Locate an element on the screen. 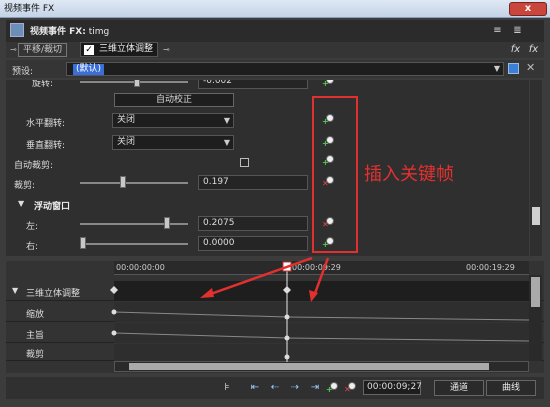 The width and height of the screenshot is (550, 407). auto-crop-checkbox is located at coordinates (244, 162).